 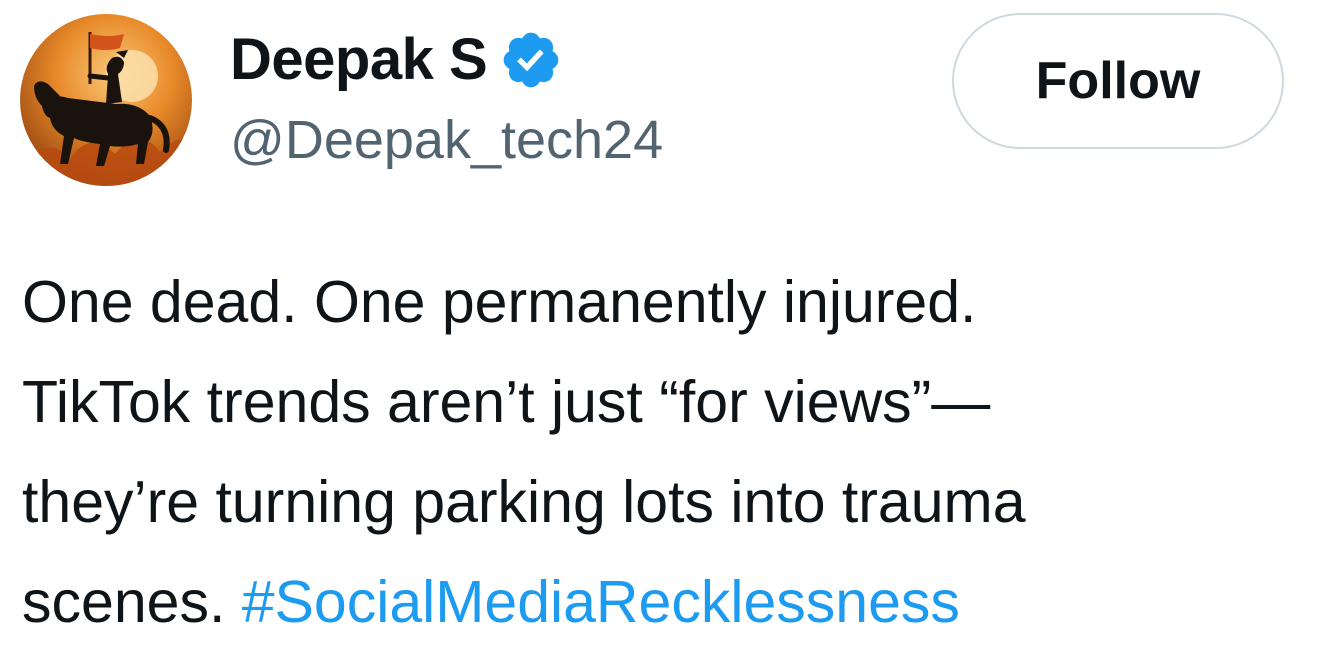 I want to click on tweet-line: One dead. One permanently injured., so click(x=499, y=302).